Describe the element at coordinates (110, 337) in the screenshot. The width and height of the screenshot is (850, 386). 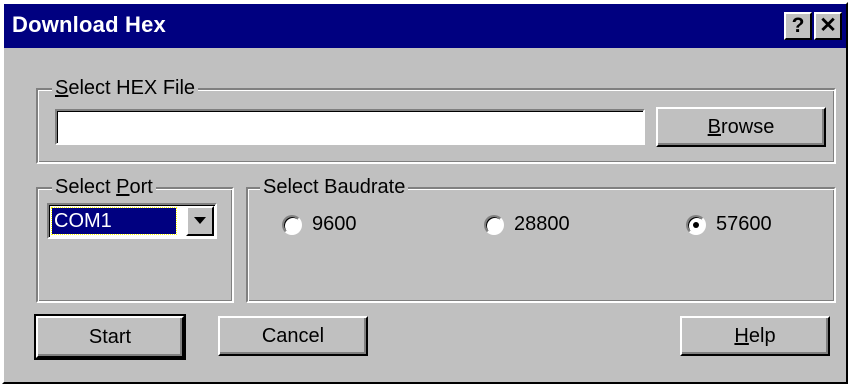
I see `start-button: Start` at that location.